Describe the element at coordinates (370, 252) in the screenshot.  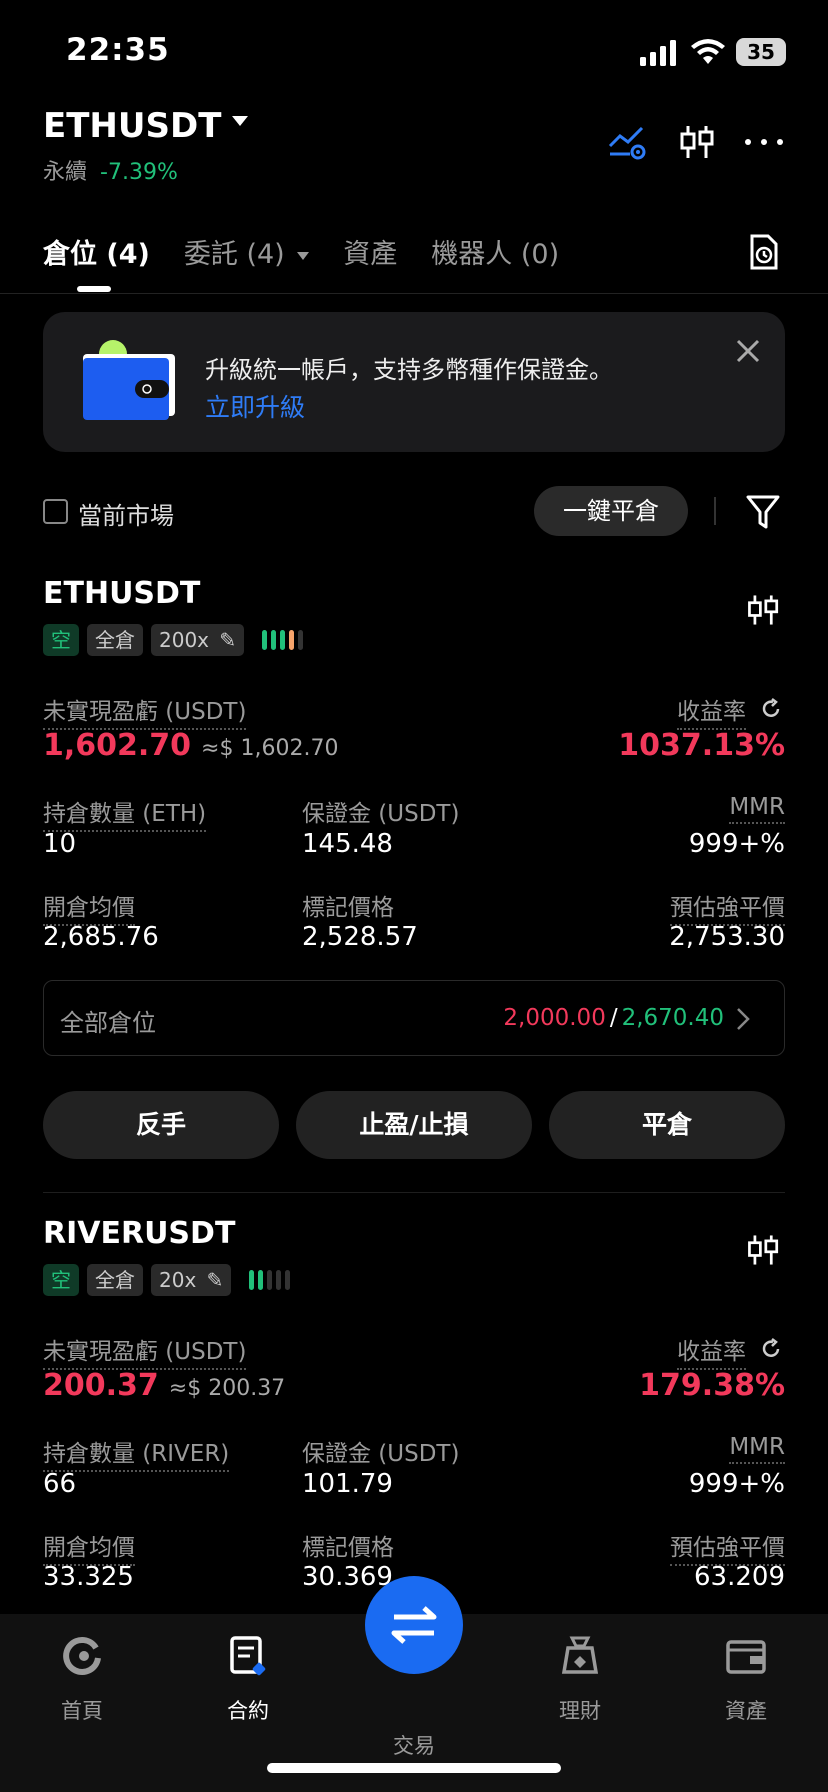
I see `tab-assets: 資產` at that location.